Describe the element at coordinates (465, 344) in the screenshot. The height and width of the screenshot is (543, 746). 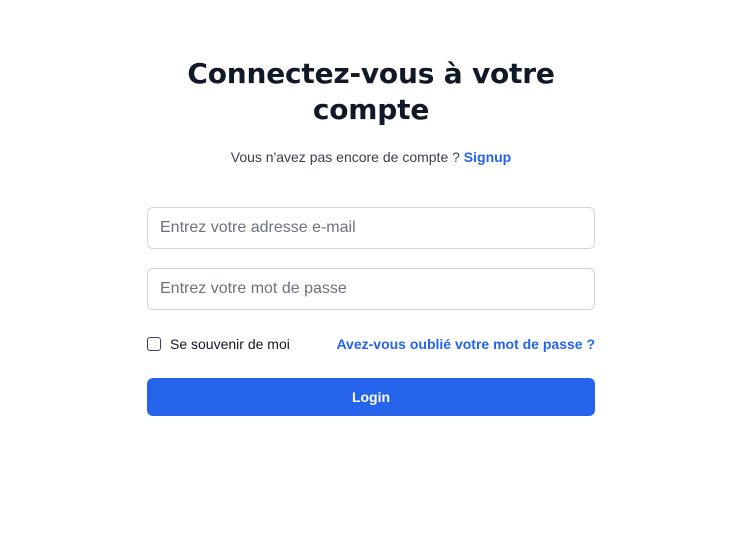
I see `forgot-password-link: Avez-vous oublié votre mot de passe ?` at that location.